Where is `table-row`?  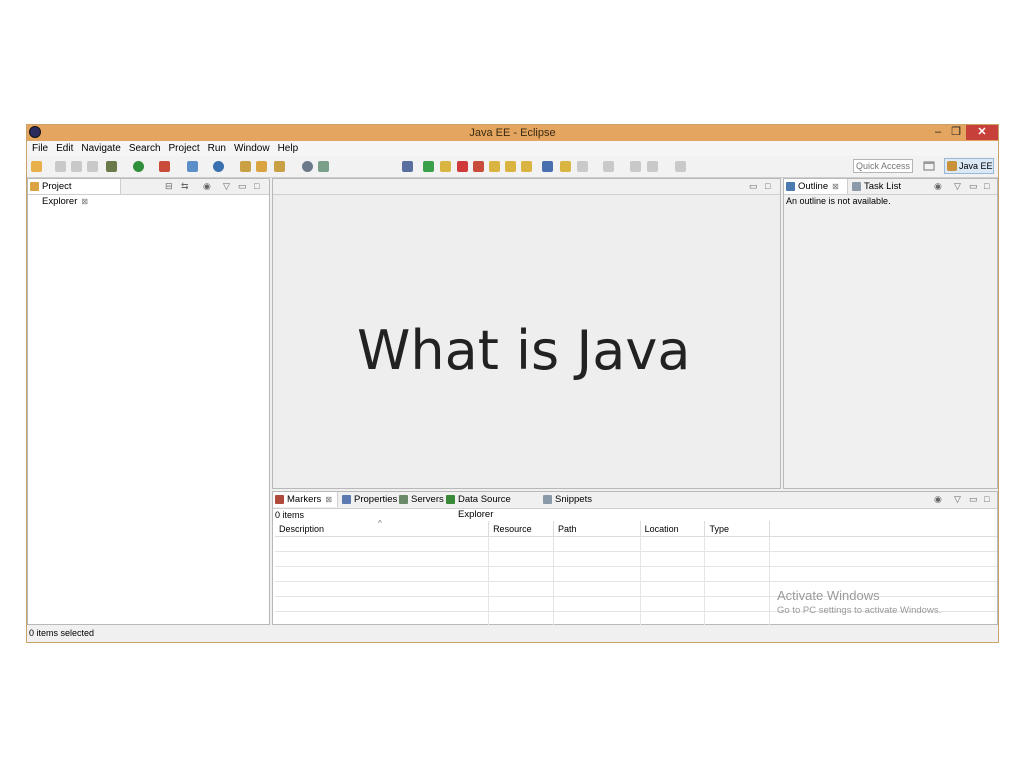
table-row is located at coordinates (636, 559).